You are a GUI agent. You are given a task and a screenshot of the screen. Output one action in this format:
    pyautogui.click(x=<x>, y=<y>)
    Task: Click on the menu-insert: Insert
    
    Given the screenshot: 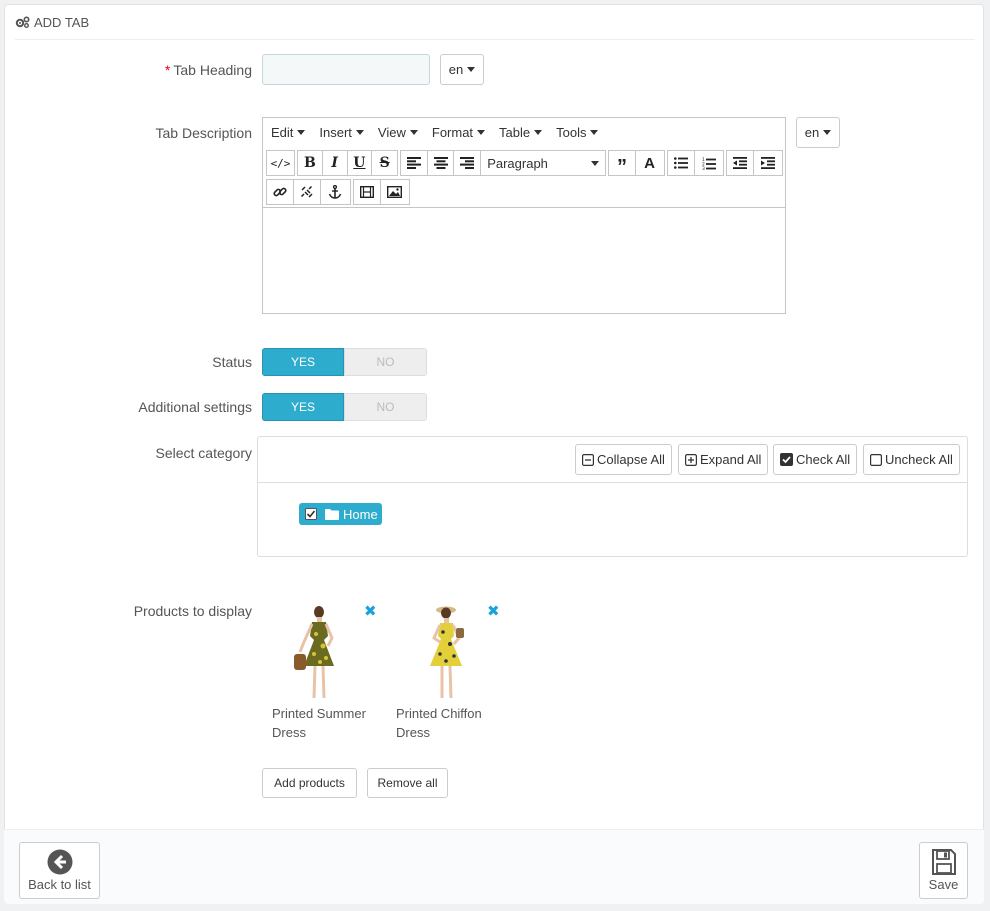 What is the action you would take?
    pyautogui.click(x=341, y=132)
    